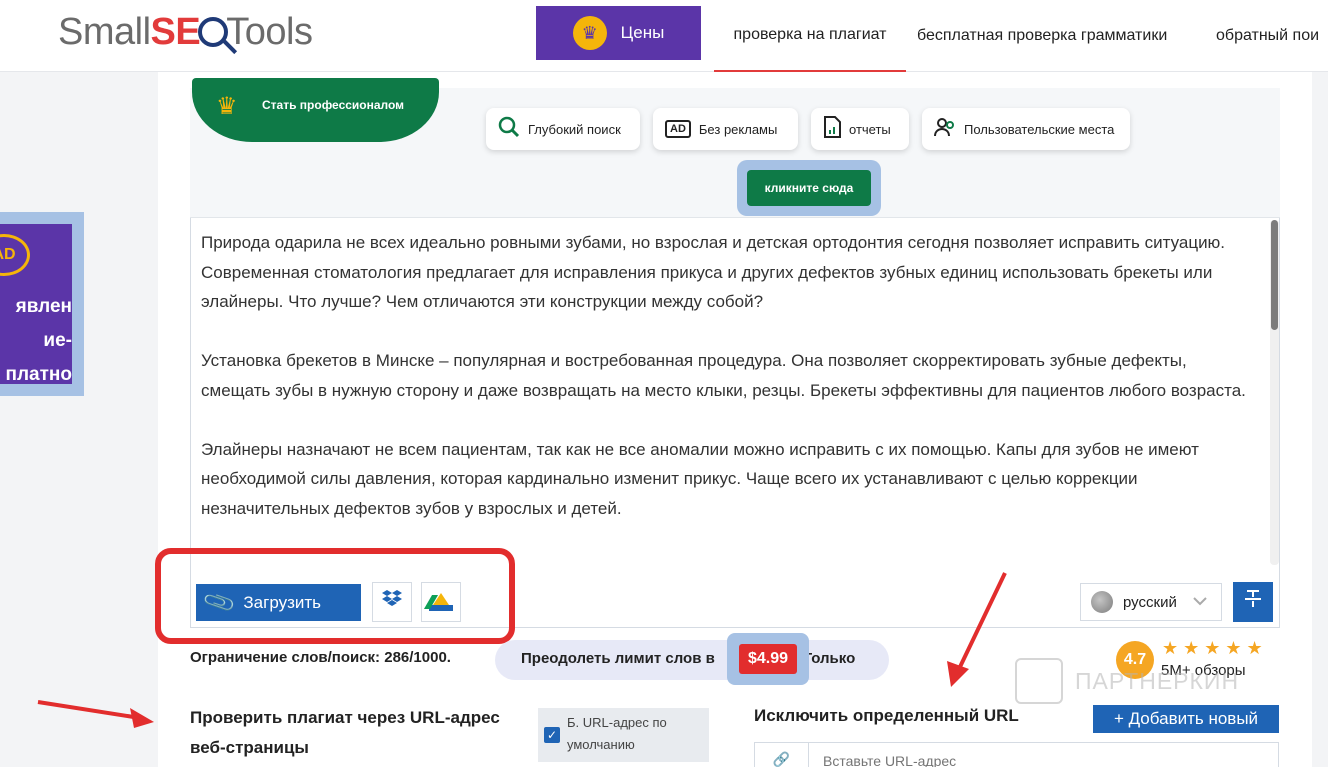 Image resolution: width=1328 pixels, height=767 pixels. Describe the element at coordinates (1102, 602) in the screenshot. I see `globe-icon` at that location.